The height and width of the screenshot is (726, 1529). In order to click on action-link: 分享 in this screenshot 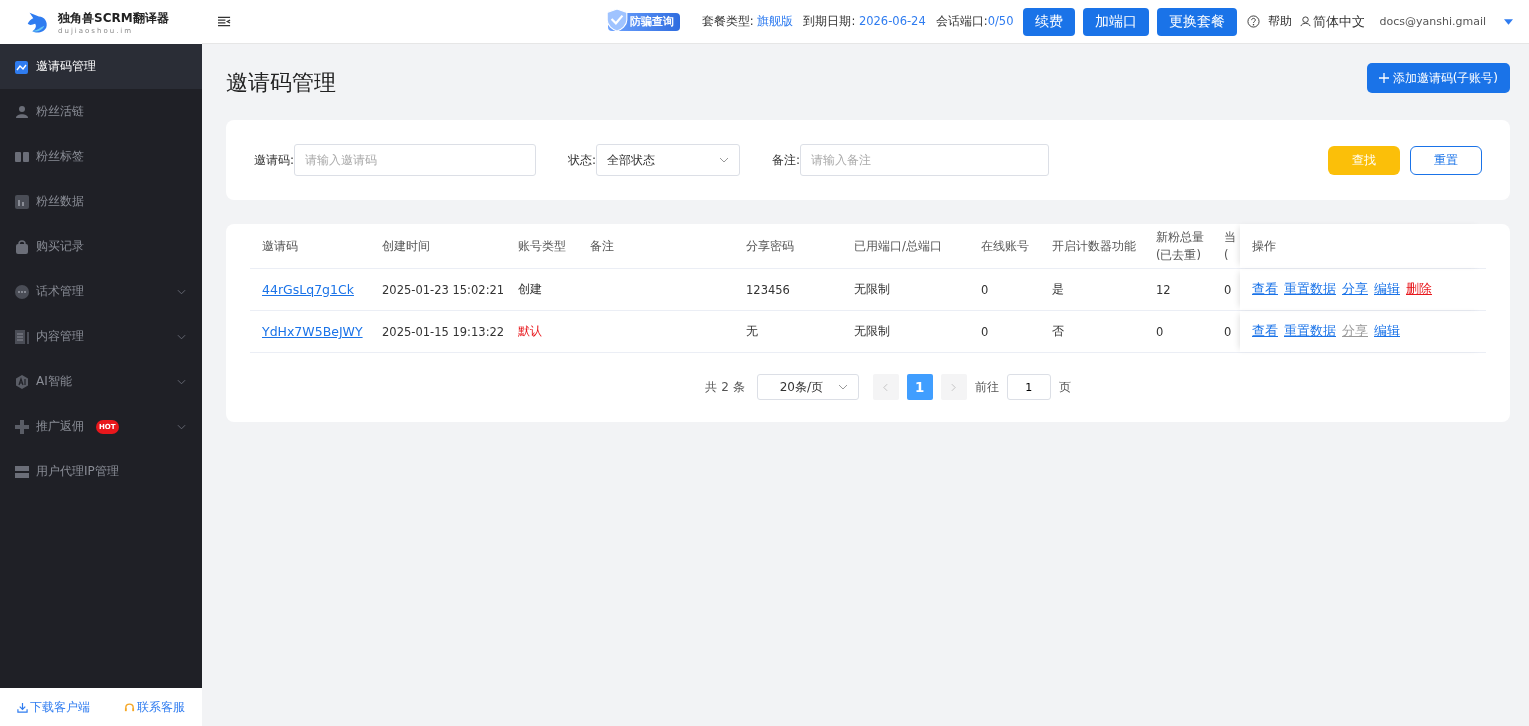, I will do `click(1355, 289)`.